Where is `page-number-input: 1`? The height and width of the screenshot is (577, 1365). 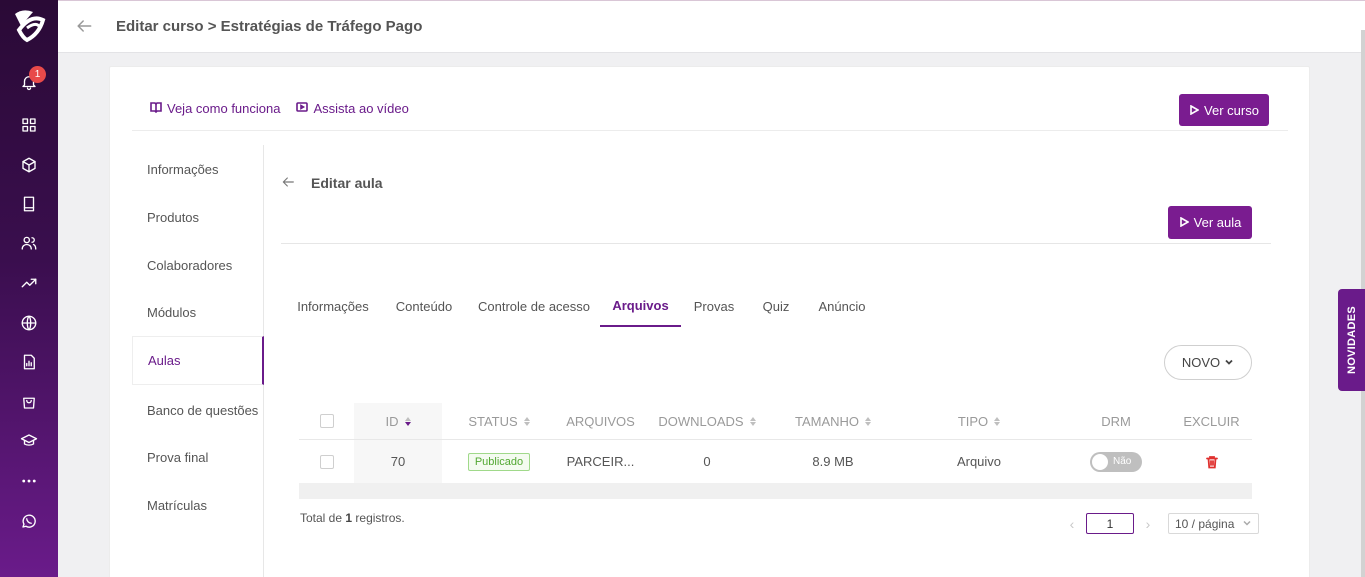 page-number-input: 1 is located at coordinates (1110, 523).